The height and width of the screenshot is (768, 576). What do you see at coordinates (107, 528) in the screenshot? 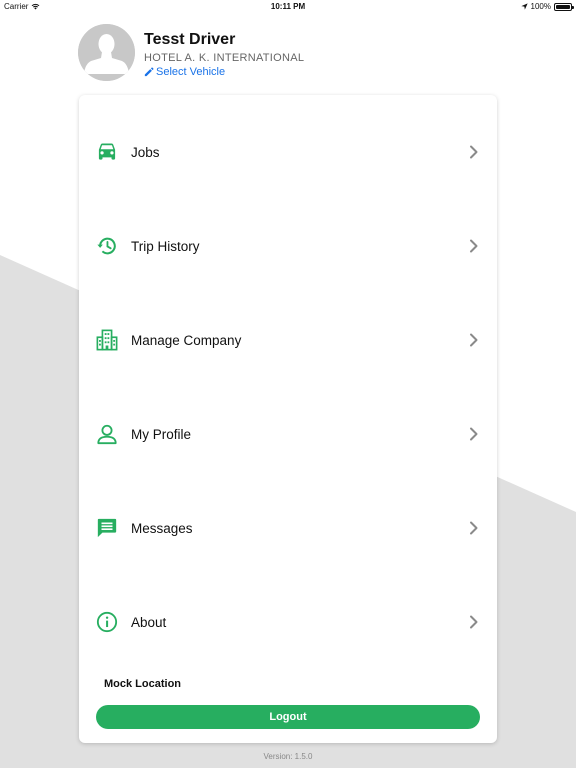
I see `message-icon` at bounding box center [107, 528].